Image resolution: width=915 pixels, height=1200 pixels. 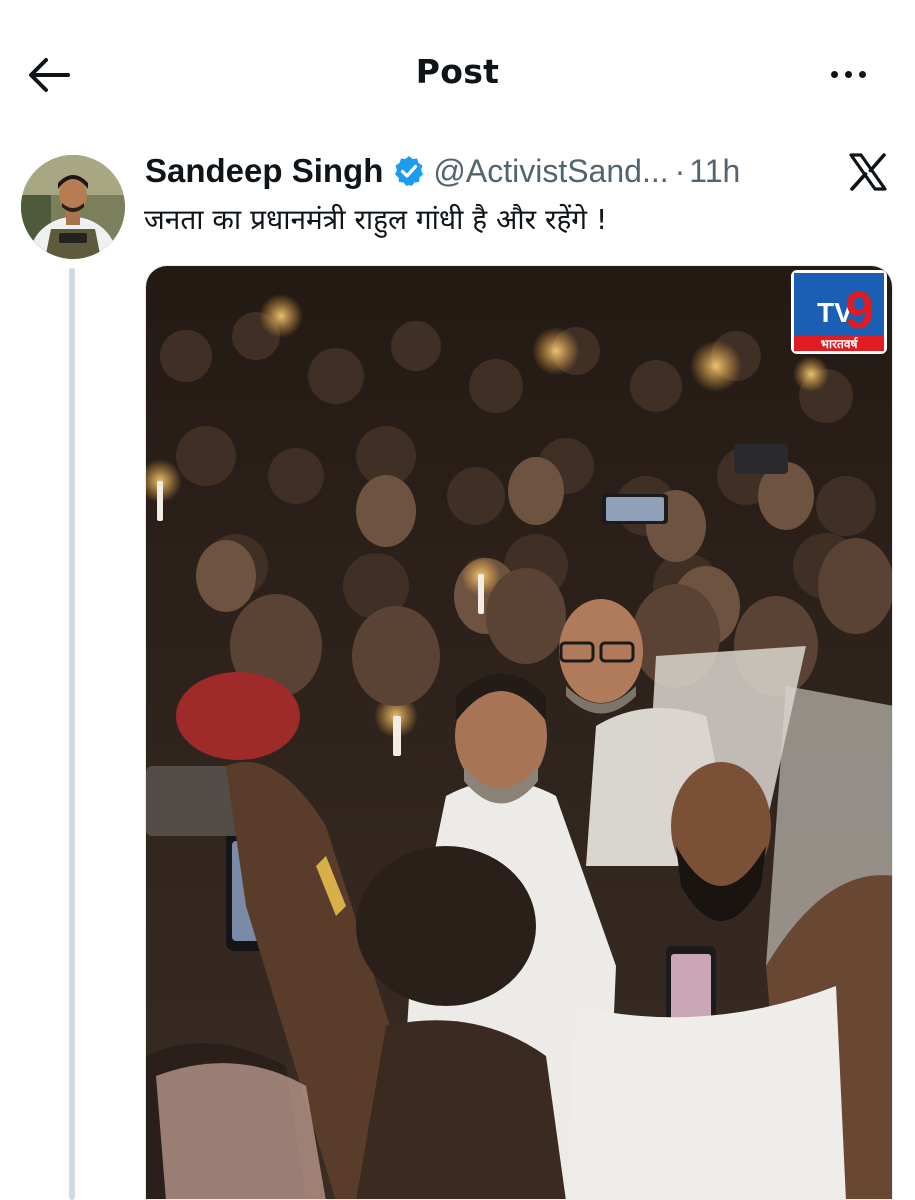 What do you see at coordinates (73, 207) in the screenshot?
I see `avatar` at bounding box center [73, 207].